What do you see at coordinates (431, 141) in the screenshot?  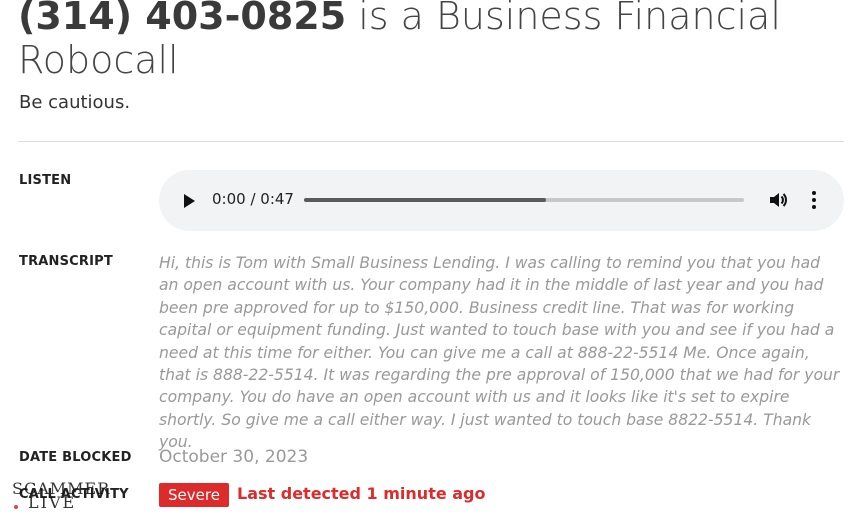 I see `section-divider` at bounding box center [431, 141].